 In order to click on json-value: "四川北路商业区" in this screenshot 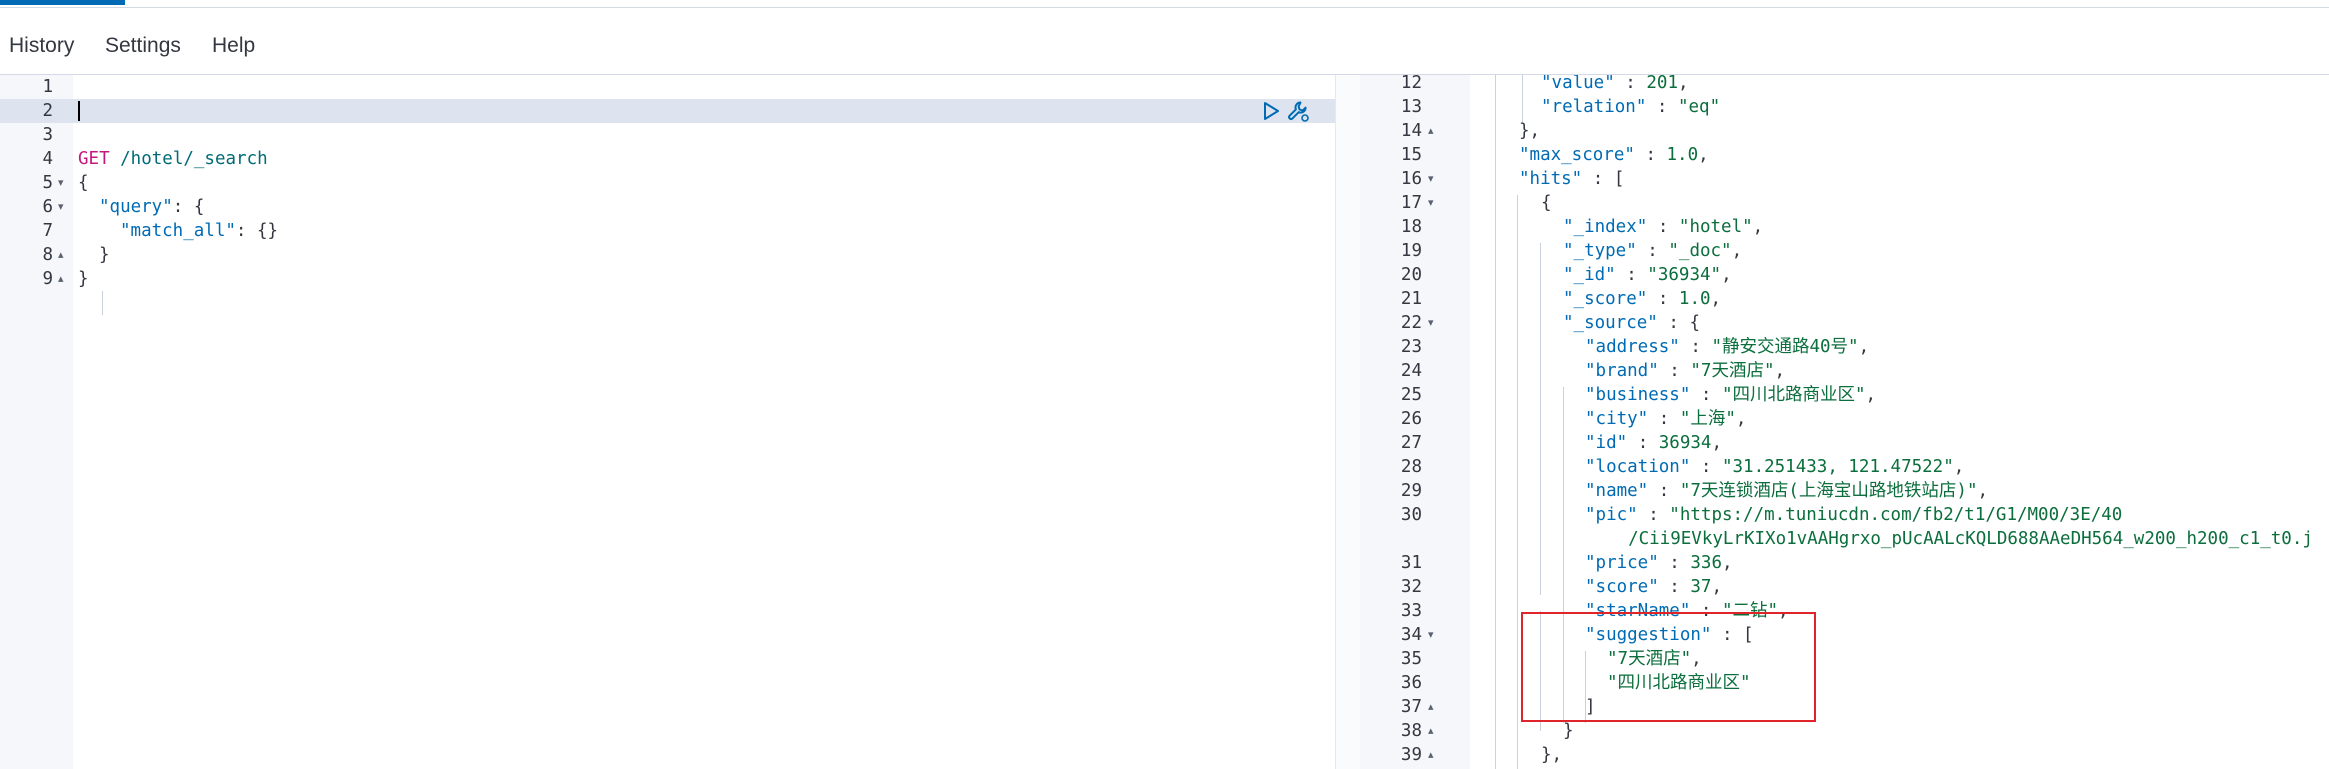, I will do `click(1793, 395)`.